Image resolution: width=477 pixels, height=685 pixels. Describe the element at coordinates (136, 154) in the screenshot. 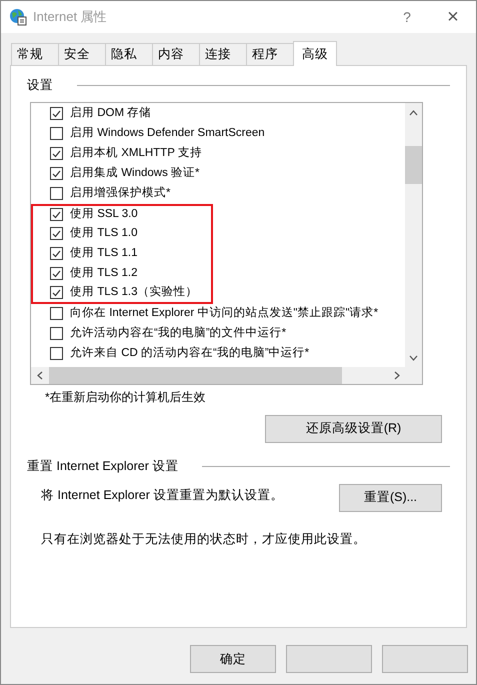

I see `setting-label: 启用本机 XMLHTTP 支持` at that location.